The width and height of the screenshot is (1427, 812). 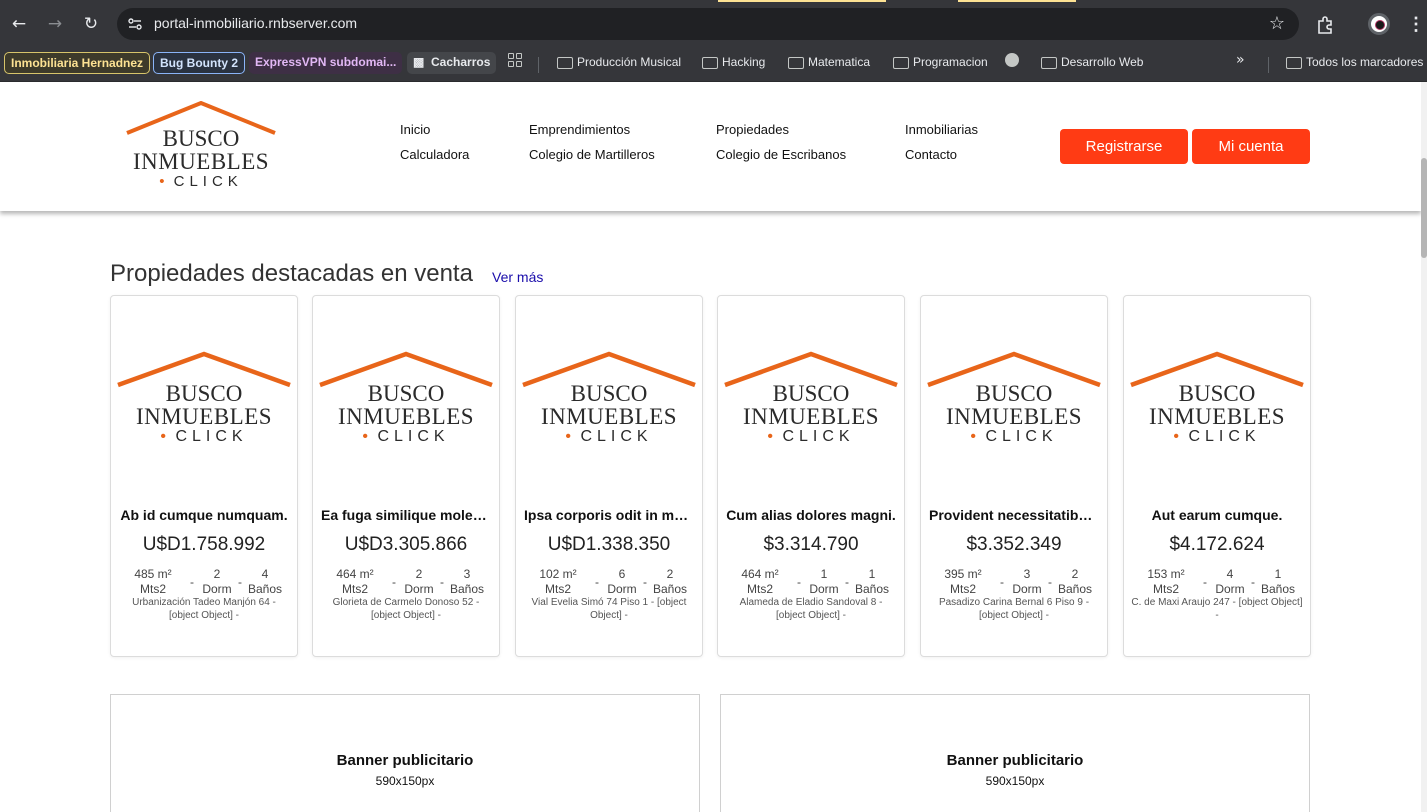 What do you see at coordinates (91, 24) in the screenshot?
I see `reload-icon: ↻` at bounding box center [91, 24].